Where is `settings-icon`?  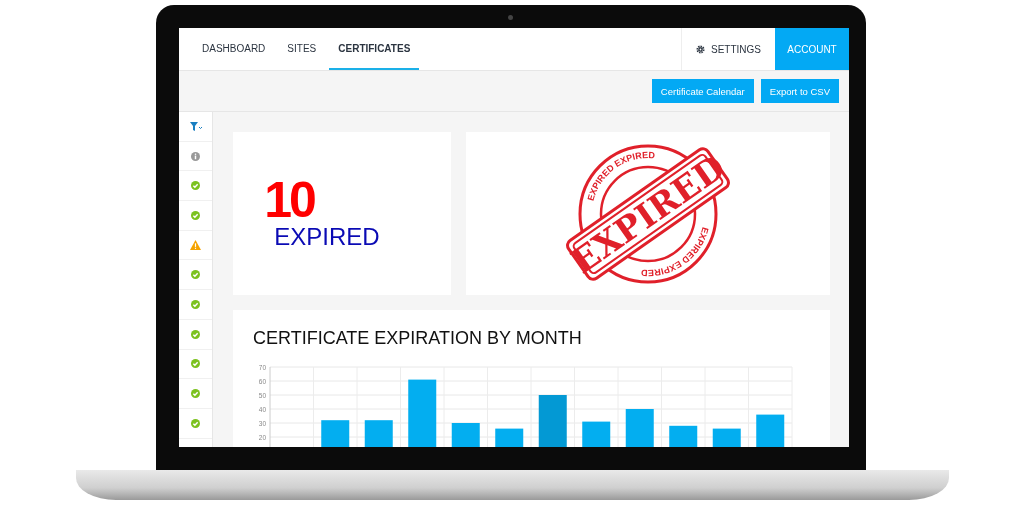 settings-icon is located at coordinates (700, 49).